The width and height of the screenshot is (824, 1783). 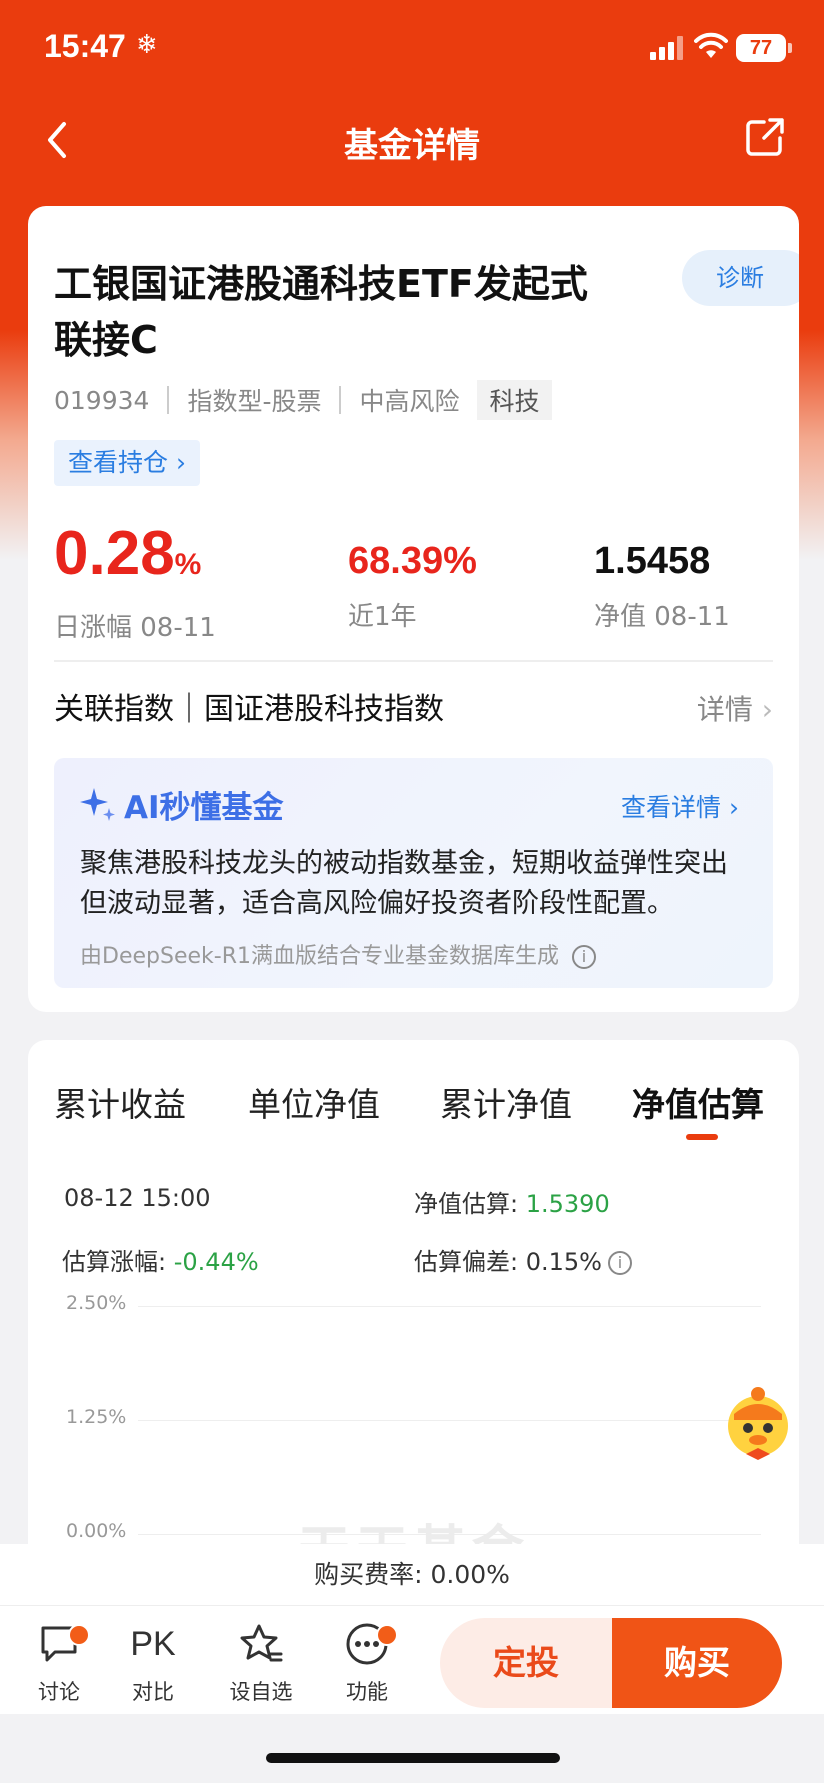 I want to click on home-indicator, so click(x=413, y=1758).